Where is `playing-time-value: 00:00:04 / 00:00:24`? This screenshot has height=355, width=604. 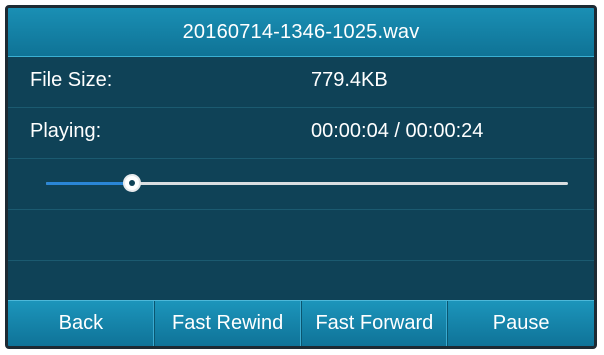 playing-time-value: 00:00:04 / 00:00:24 is located at coordinates (397, 131).